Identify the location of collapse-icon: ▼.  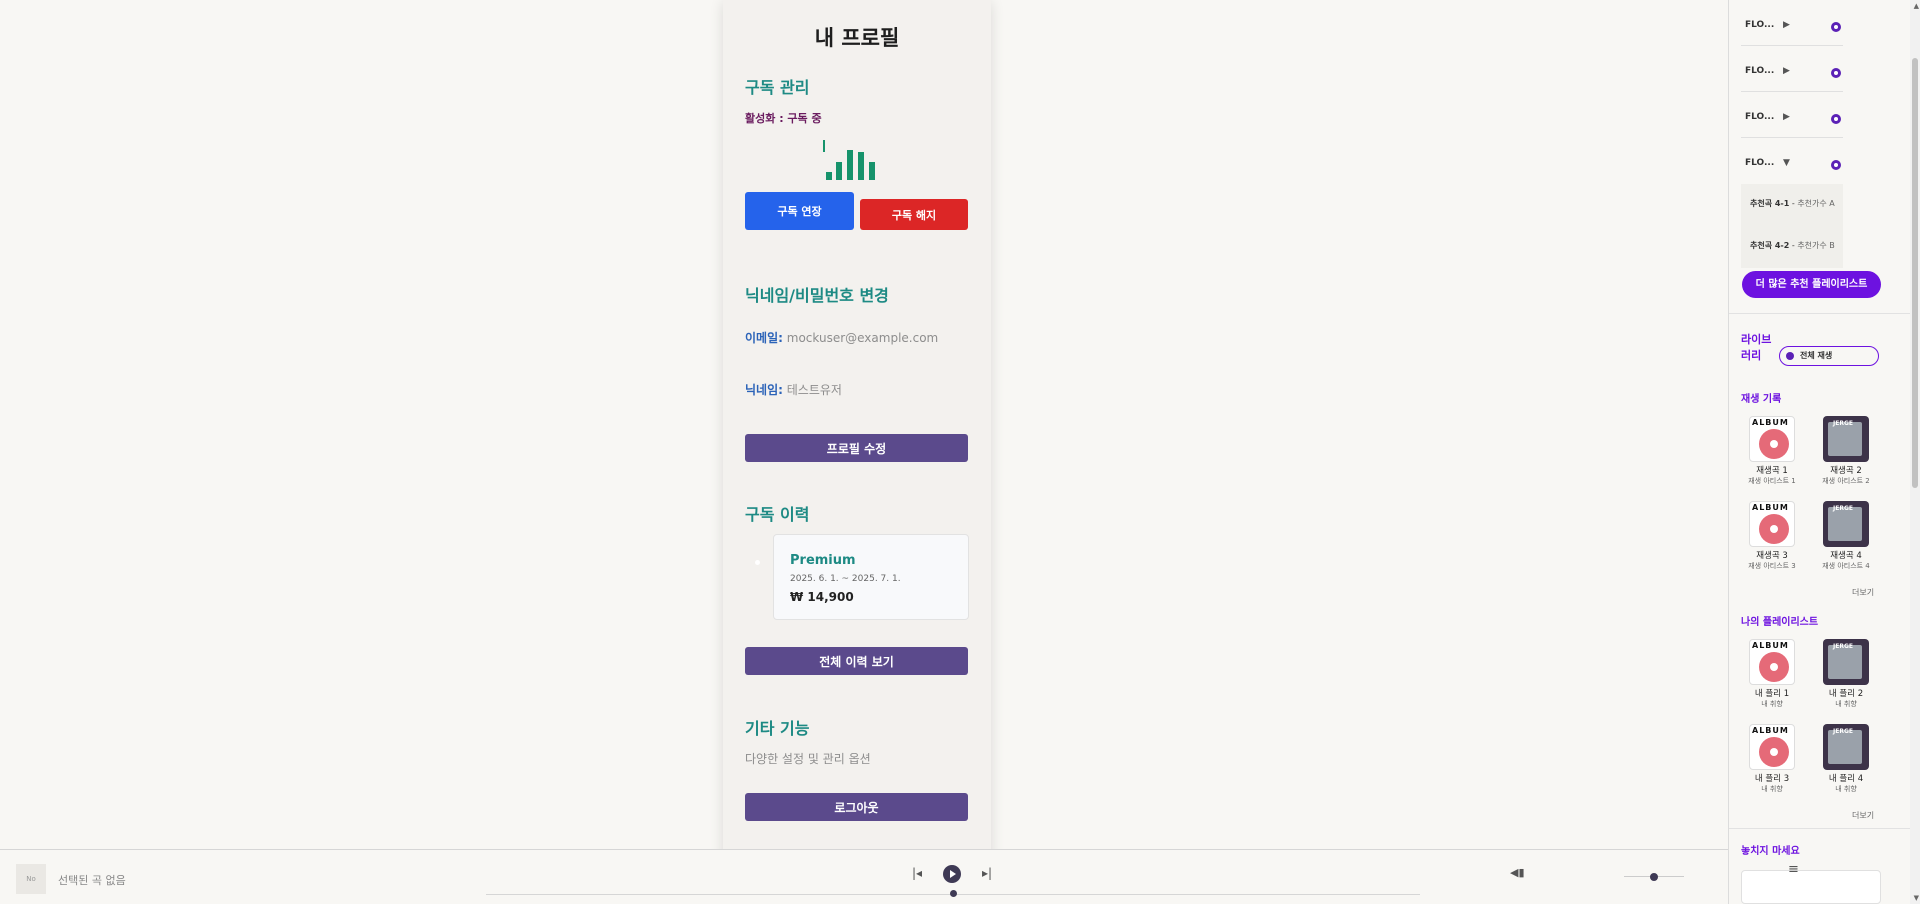
(1786, 163).